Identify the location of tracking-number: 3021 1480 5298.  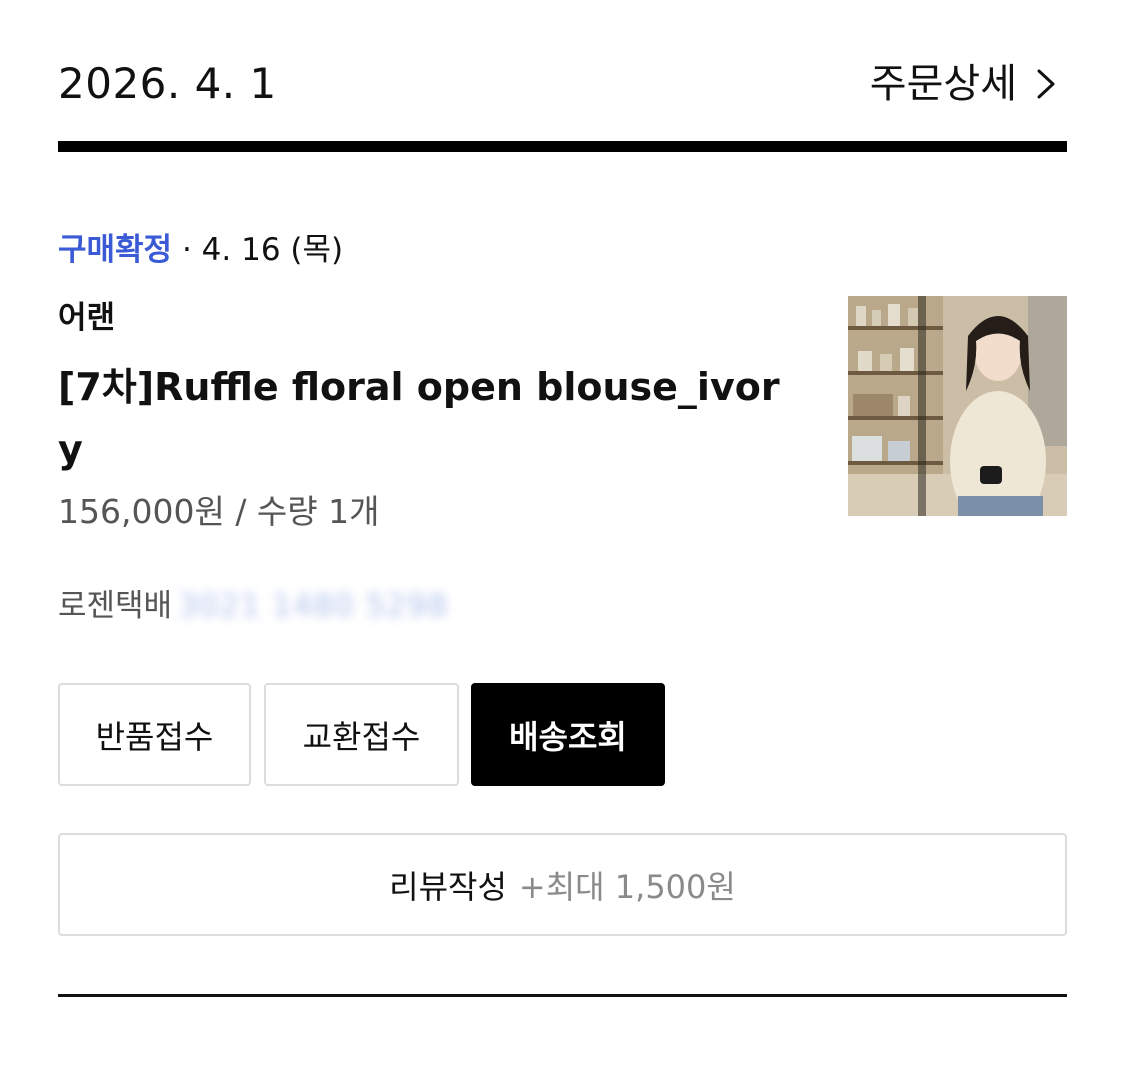
(313, 606).